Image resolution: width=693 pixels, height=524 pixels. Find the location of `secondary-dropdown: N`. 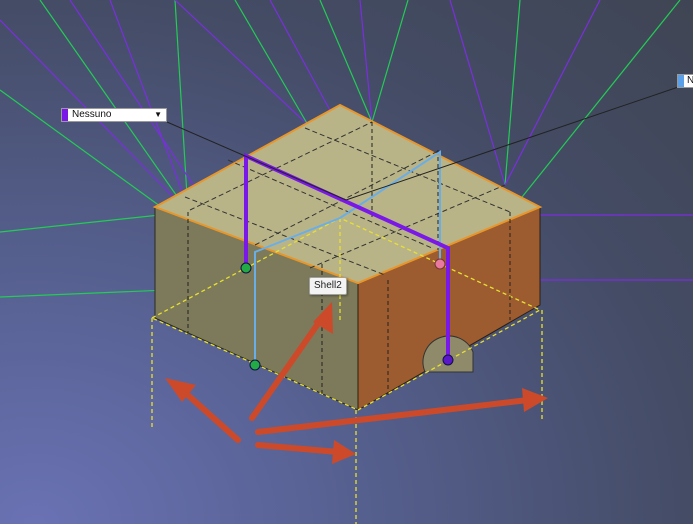

secondary-dropdown: N is located at coordinates (685, 81).